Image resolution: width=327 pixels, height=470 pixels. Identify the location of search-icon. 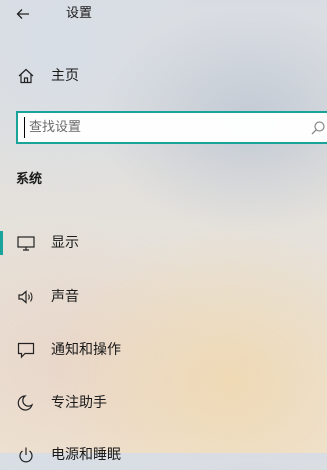
(318, 128).